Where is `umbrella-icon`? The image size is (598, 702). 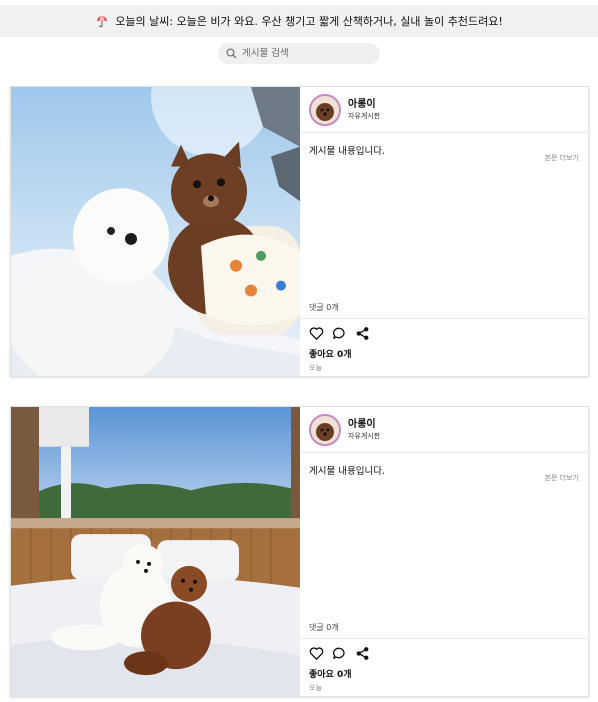
umbrella-icon is located at coordinates (102, 21).